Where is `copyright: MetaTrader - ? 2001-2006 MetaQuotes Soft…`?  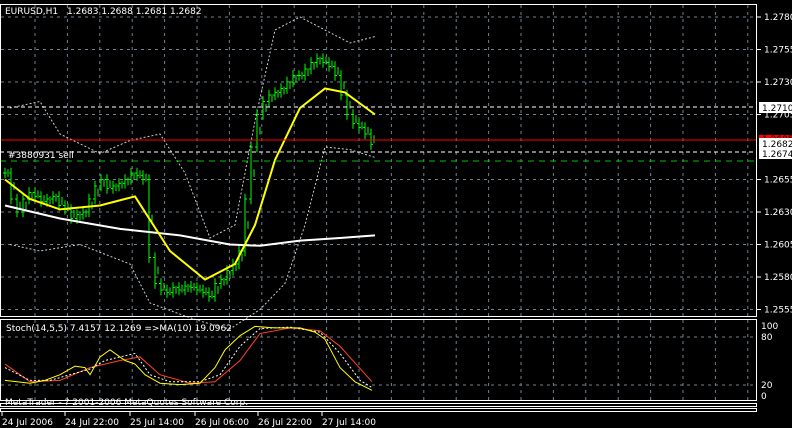
copyright: MetaTrader - ? 2001-2006 MetaQuotes Soft… is located at coordinates (126, 403).